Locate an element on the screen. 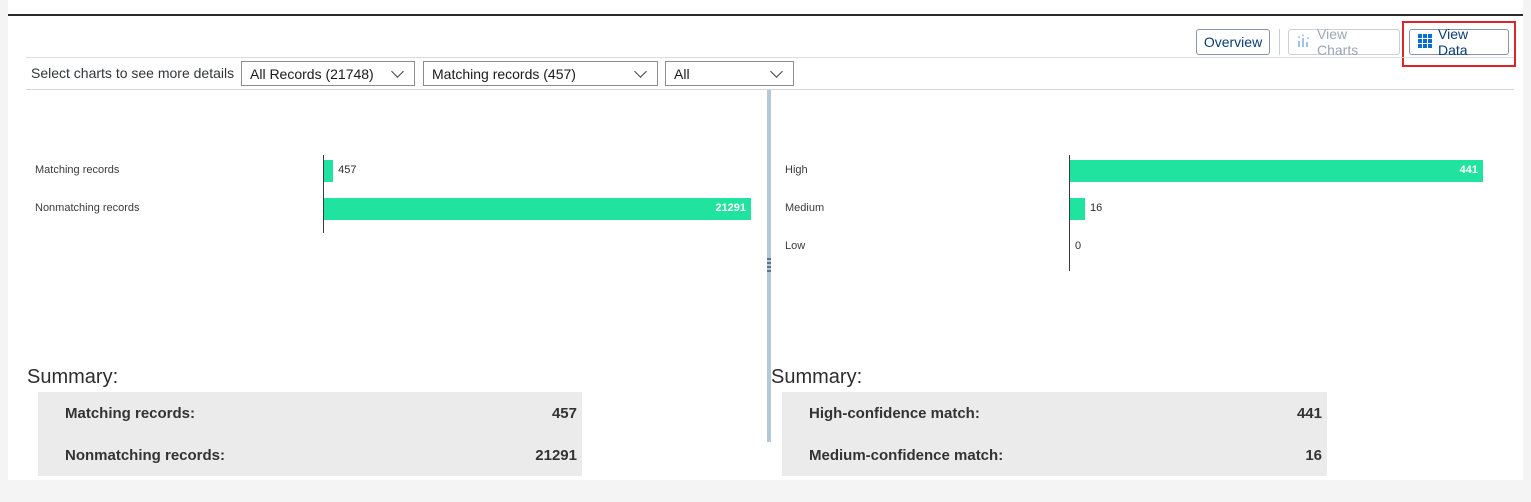 This screenshot has width=1531, height=502. records-select-value: All Records (21748) is located at coordinates (312, 73).